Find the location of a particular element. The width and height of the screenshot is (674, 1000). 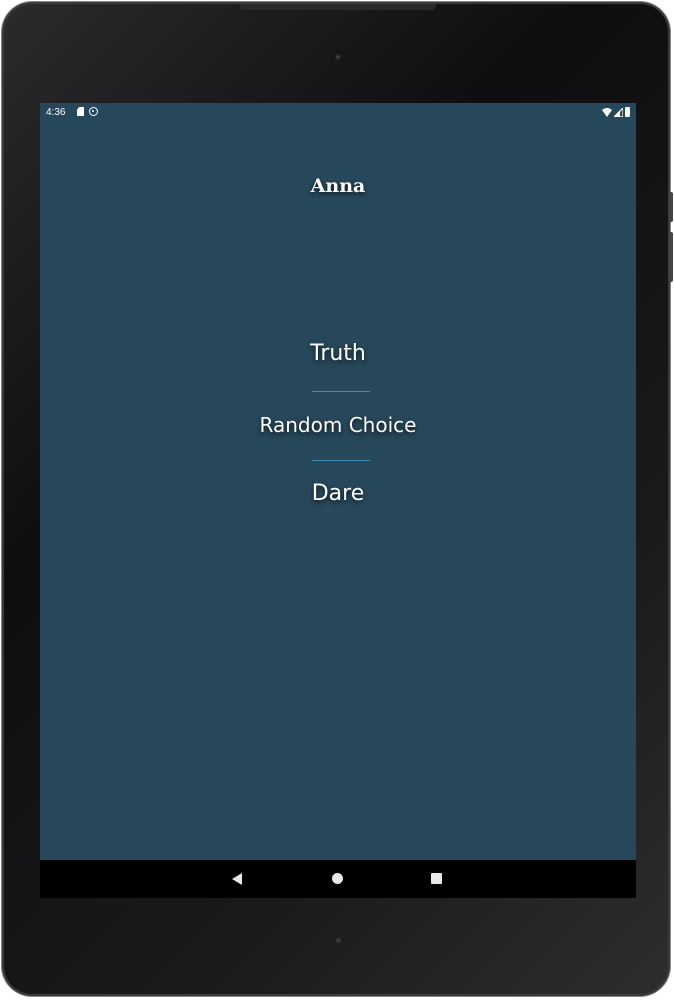

volume-button is located at coordinates (671, 257).